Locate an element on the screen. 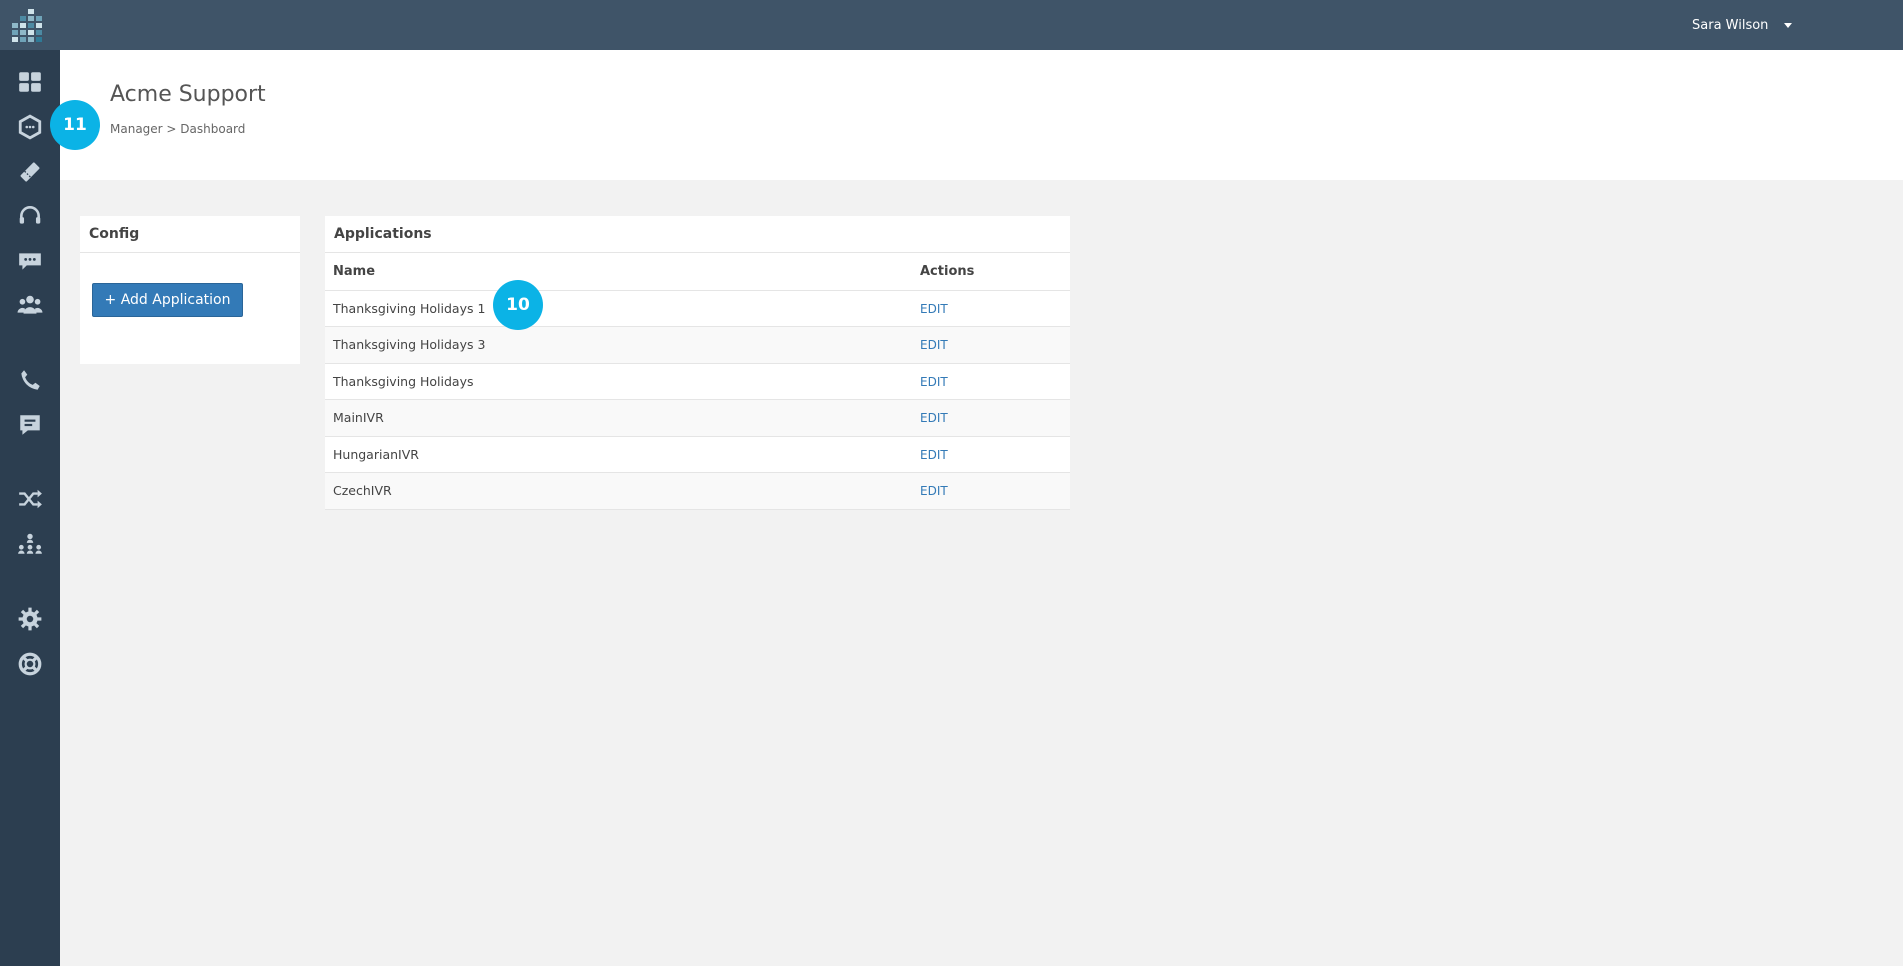 The image size is (1903, 966). sidebar-item-tickets is located at coordinates (30, 172).